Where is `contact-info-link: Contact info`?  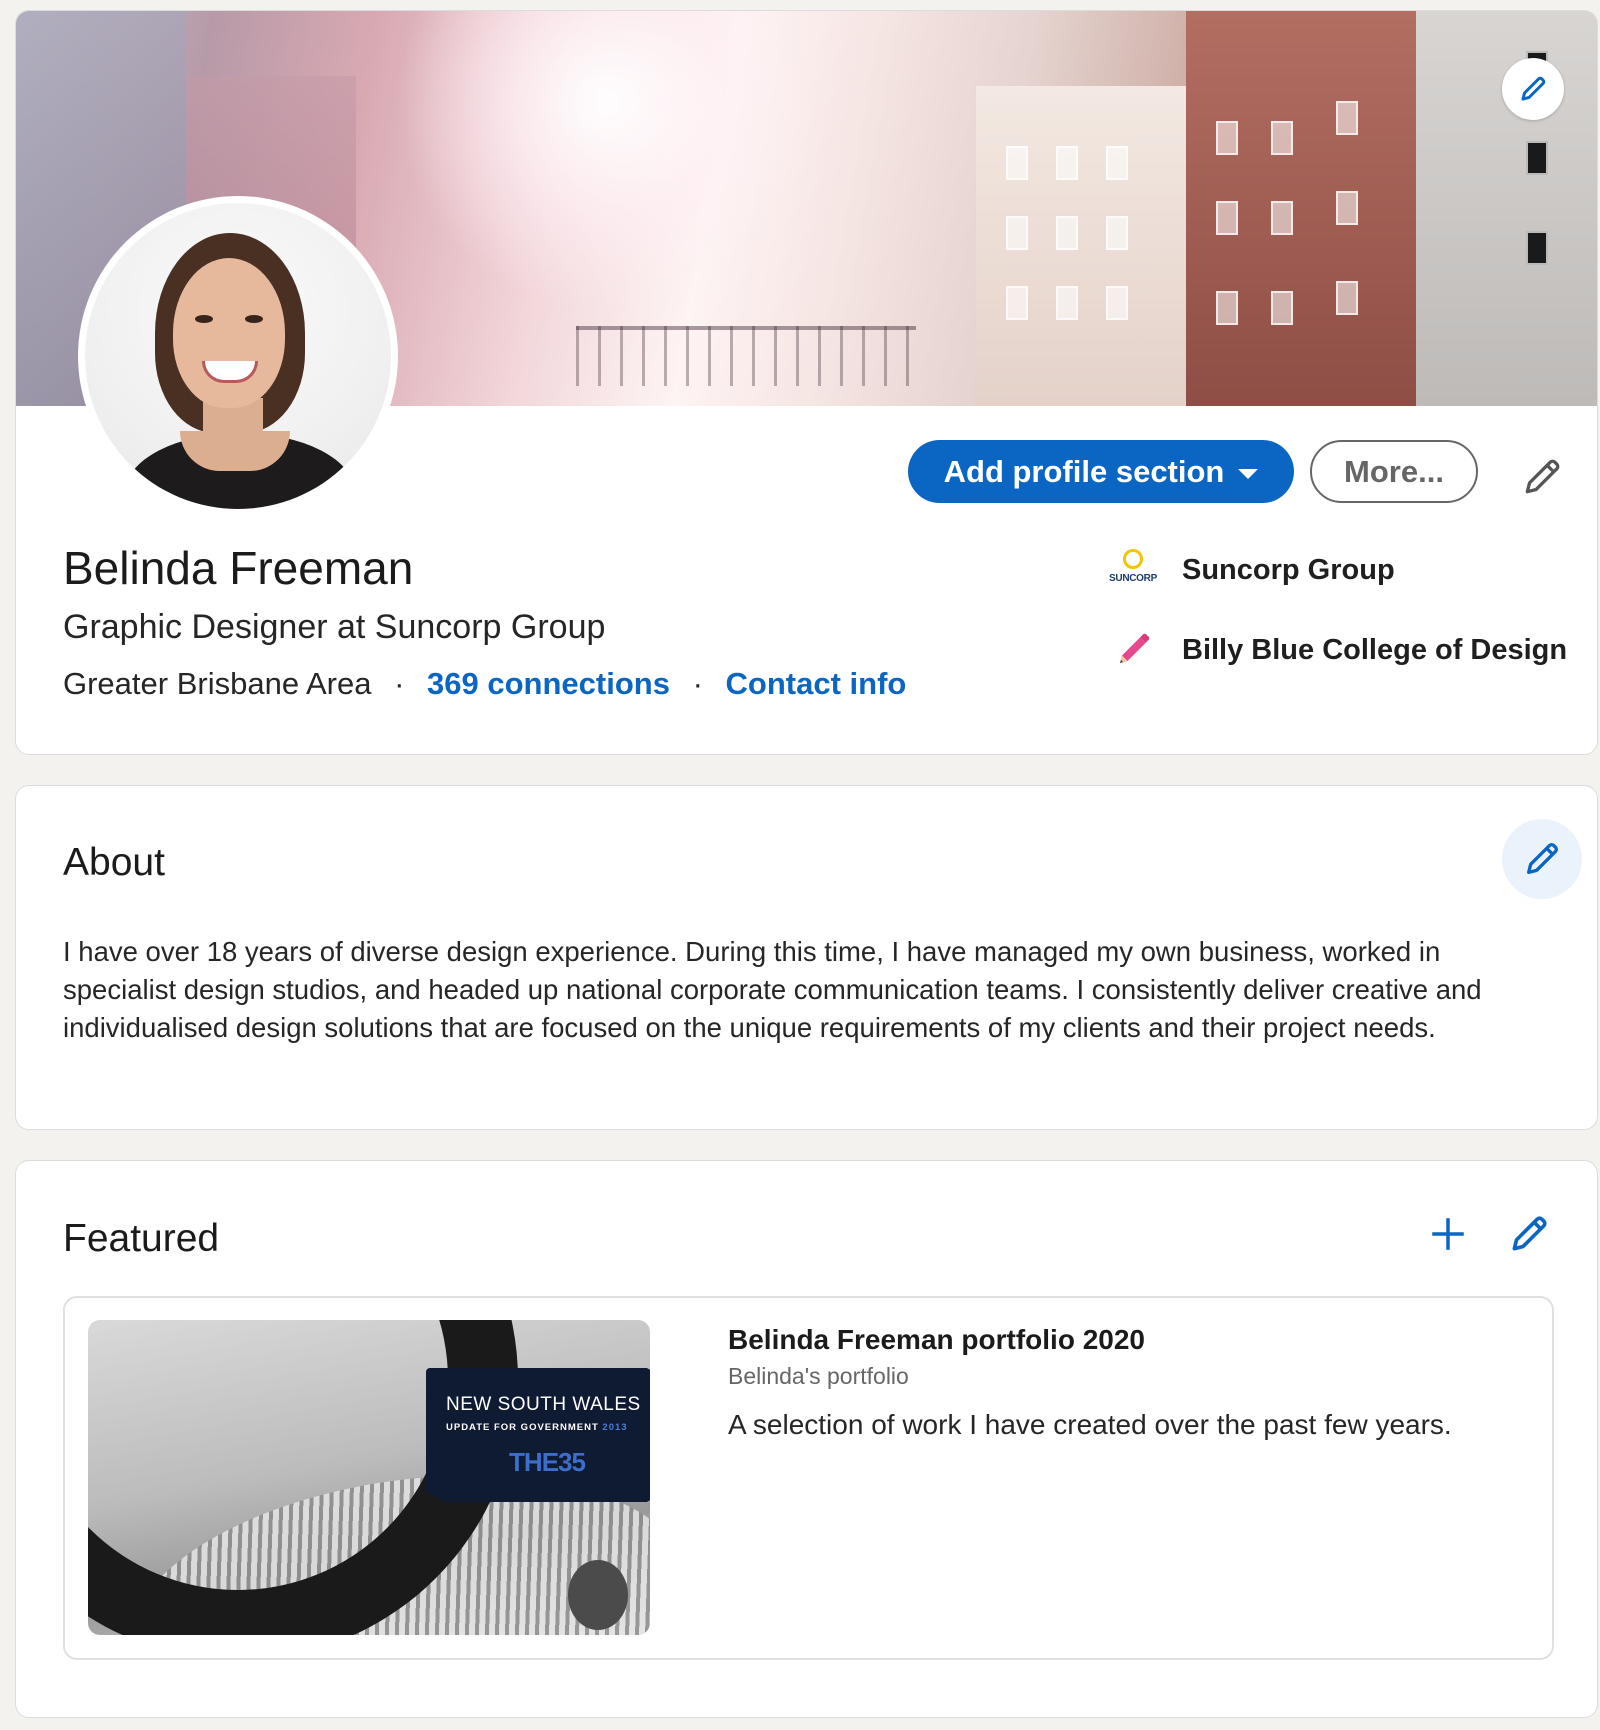 contact-info-link: Contact info is located at coordinates (816, 683).